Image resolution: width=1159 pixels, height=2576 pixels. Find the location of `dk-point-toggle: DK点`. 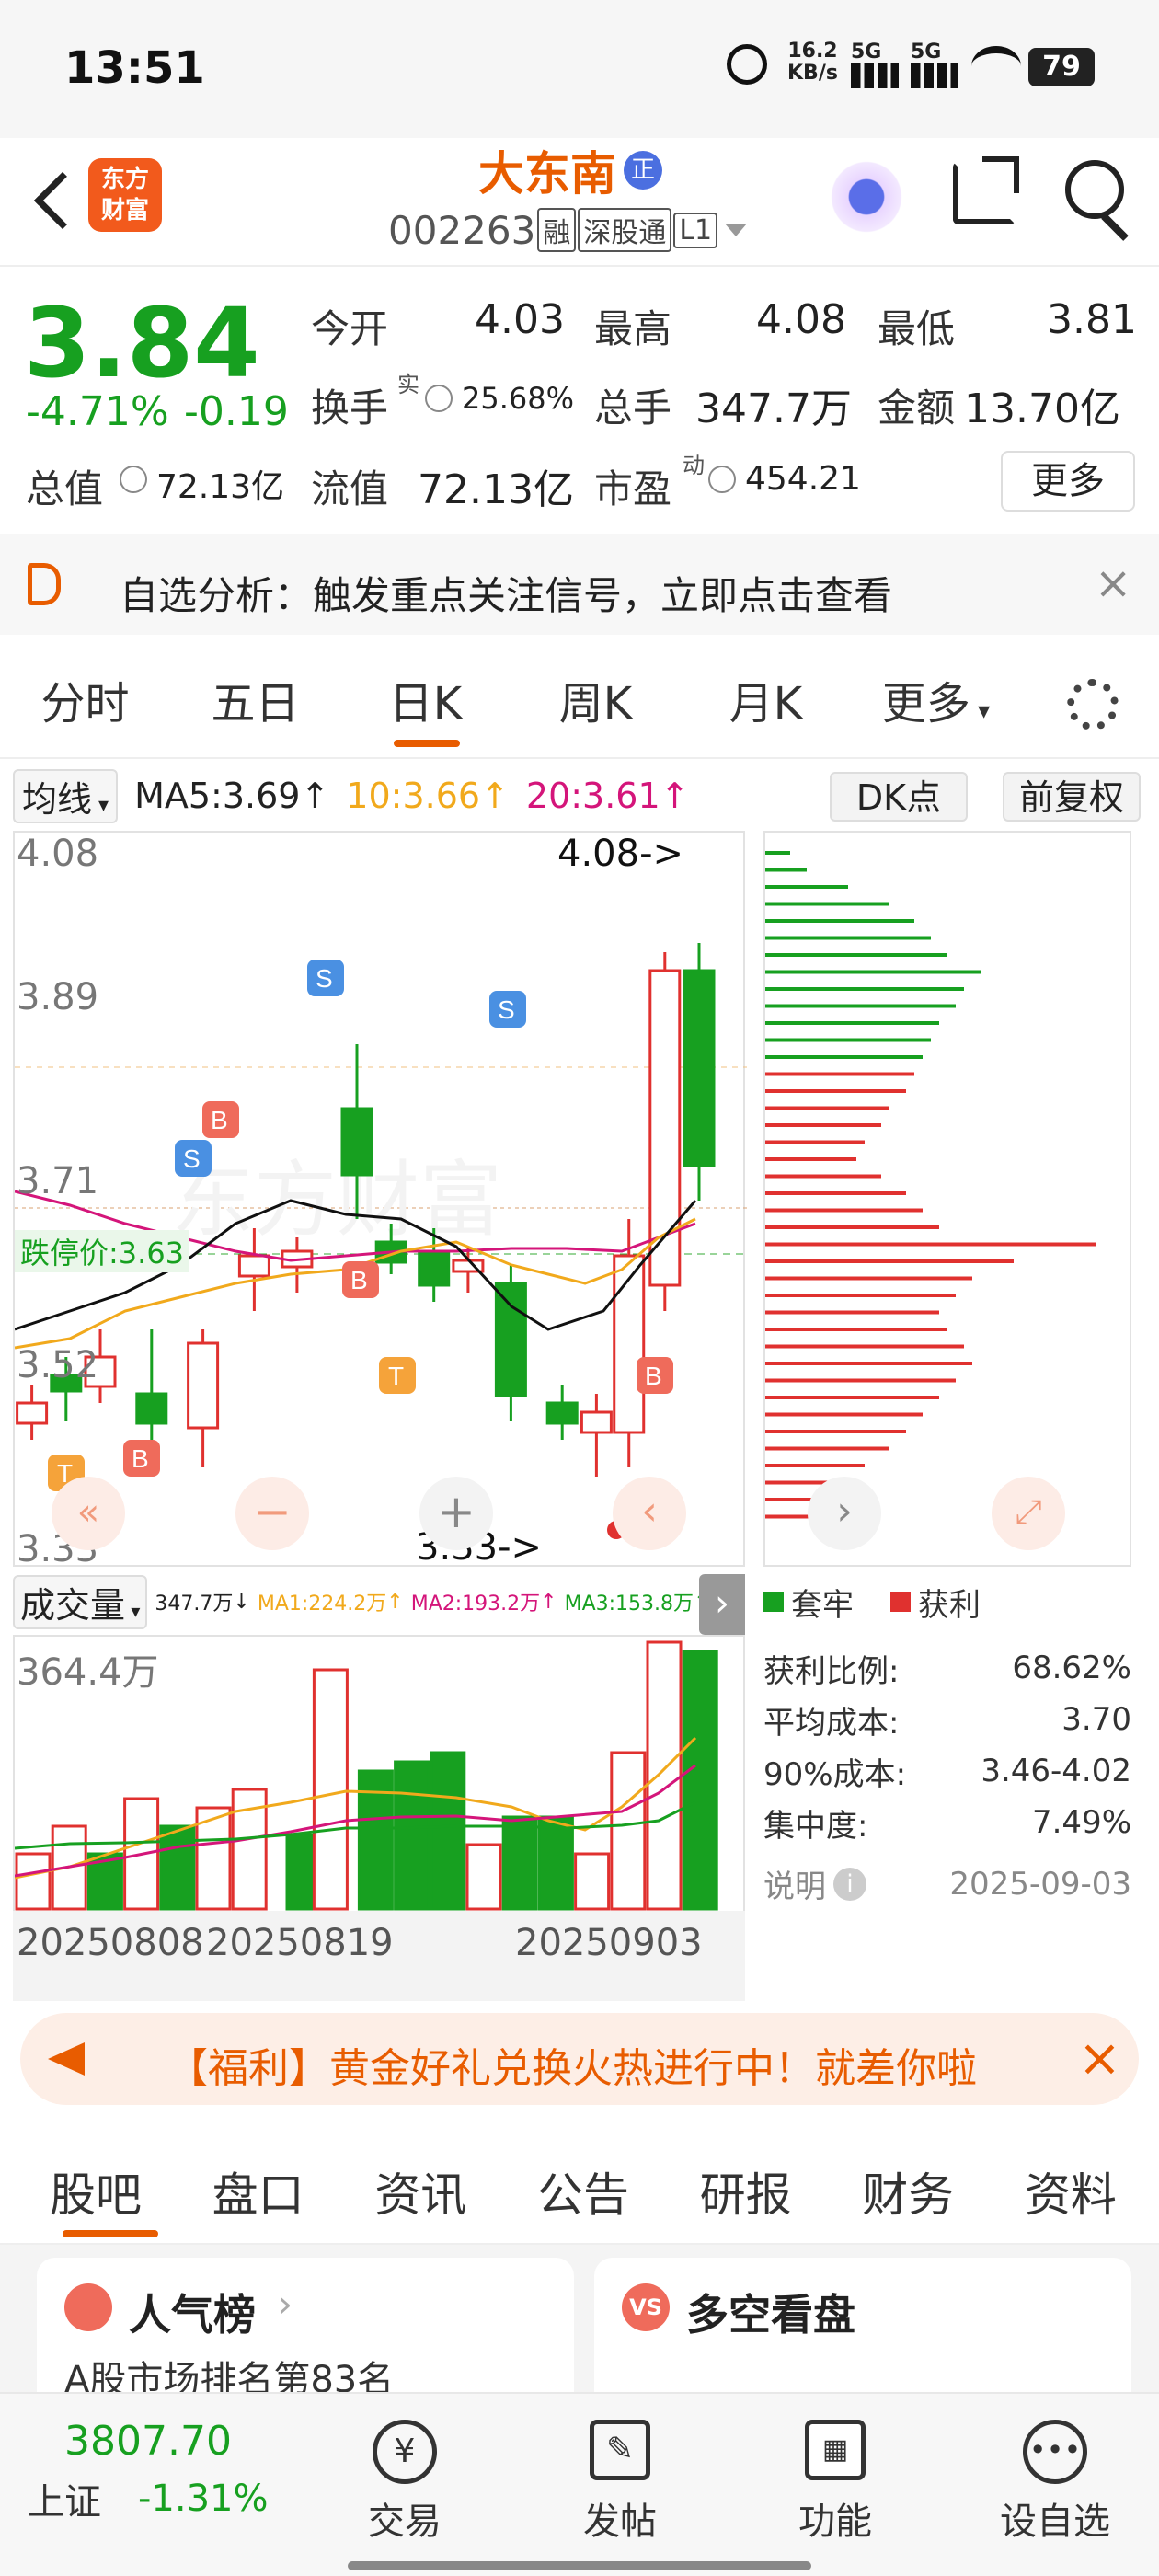

dk-point-toggle: DK点 is located at coordinates (899, 797).